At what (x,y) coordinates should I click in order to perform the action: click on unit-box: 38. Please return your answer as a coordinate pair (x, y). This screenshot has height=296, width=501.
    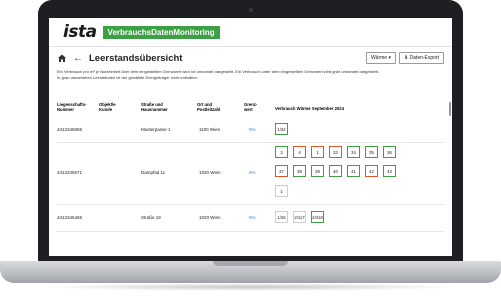
    Looking at the image, I should click on (299, 171).